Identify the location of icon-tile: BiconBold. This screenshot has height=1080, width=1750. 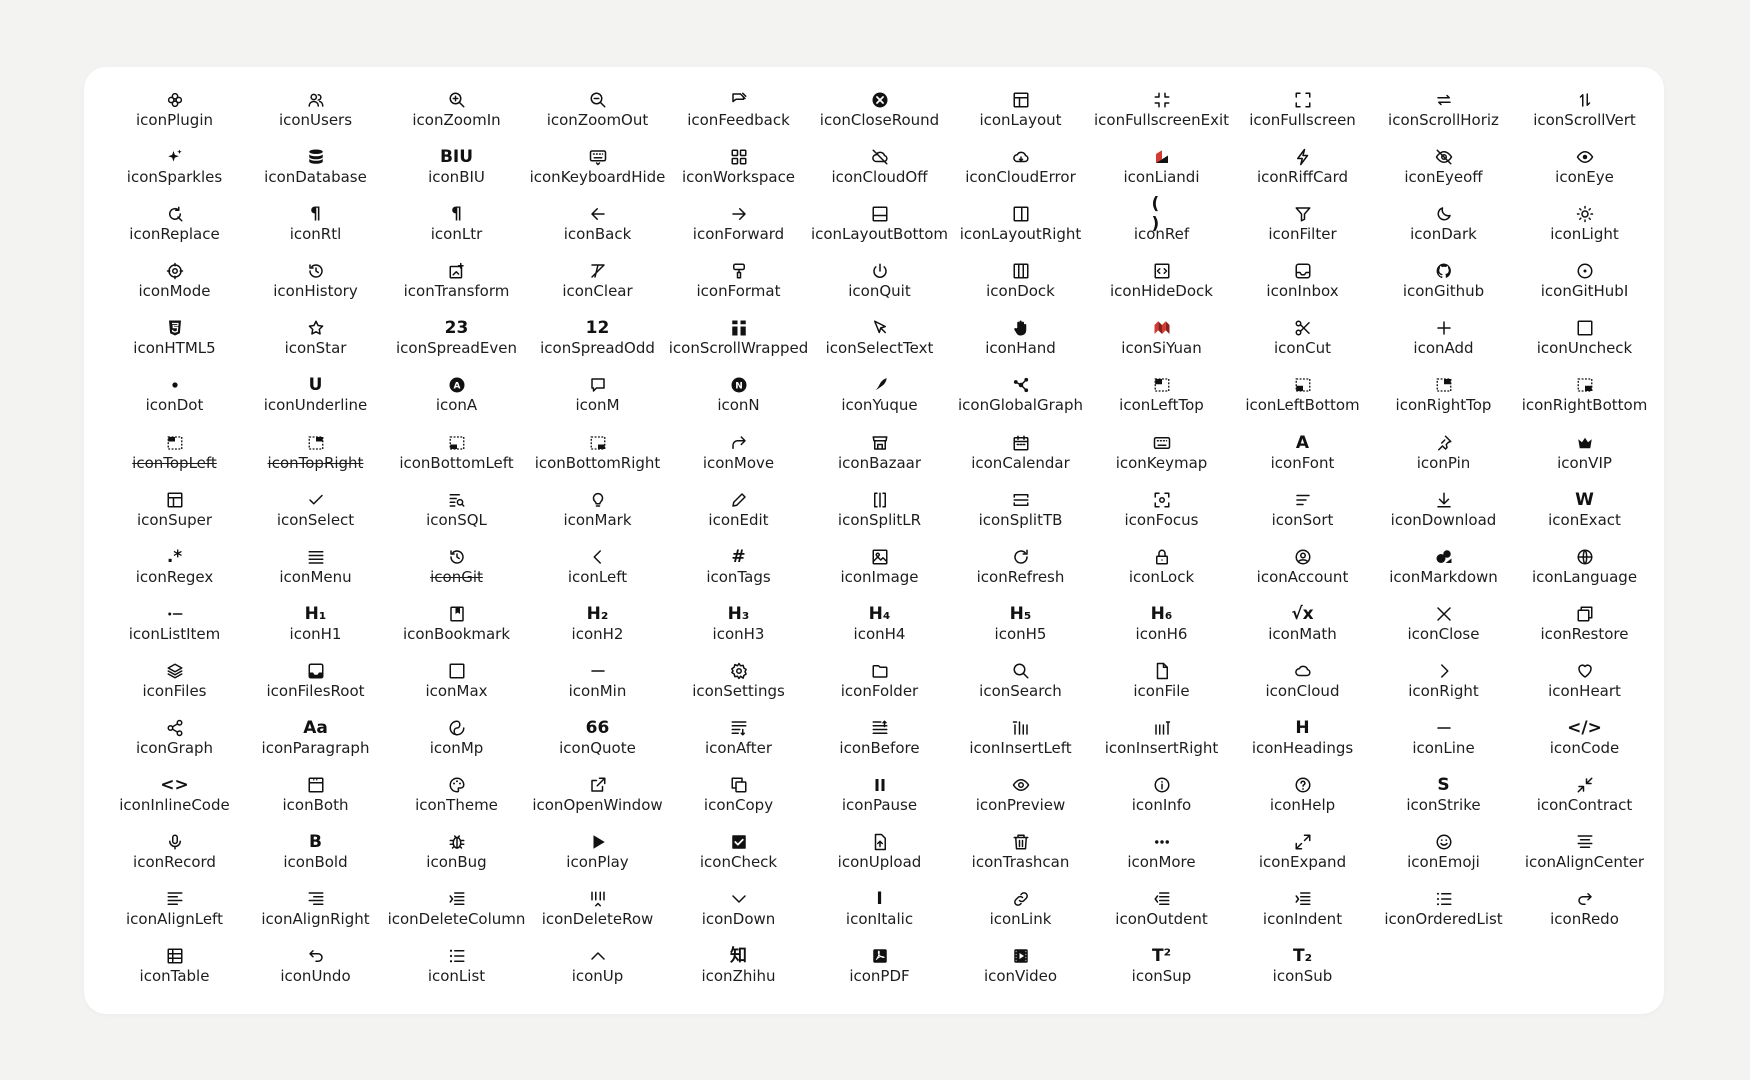
(315, 857).